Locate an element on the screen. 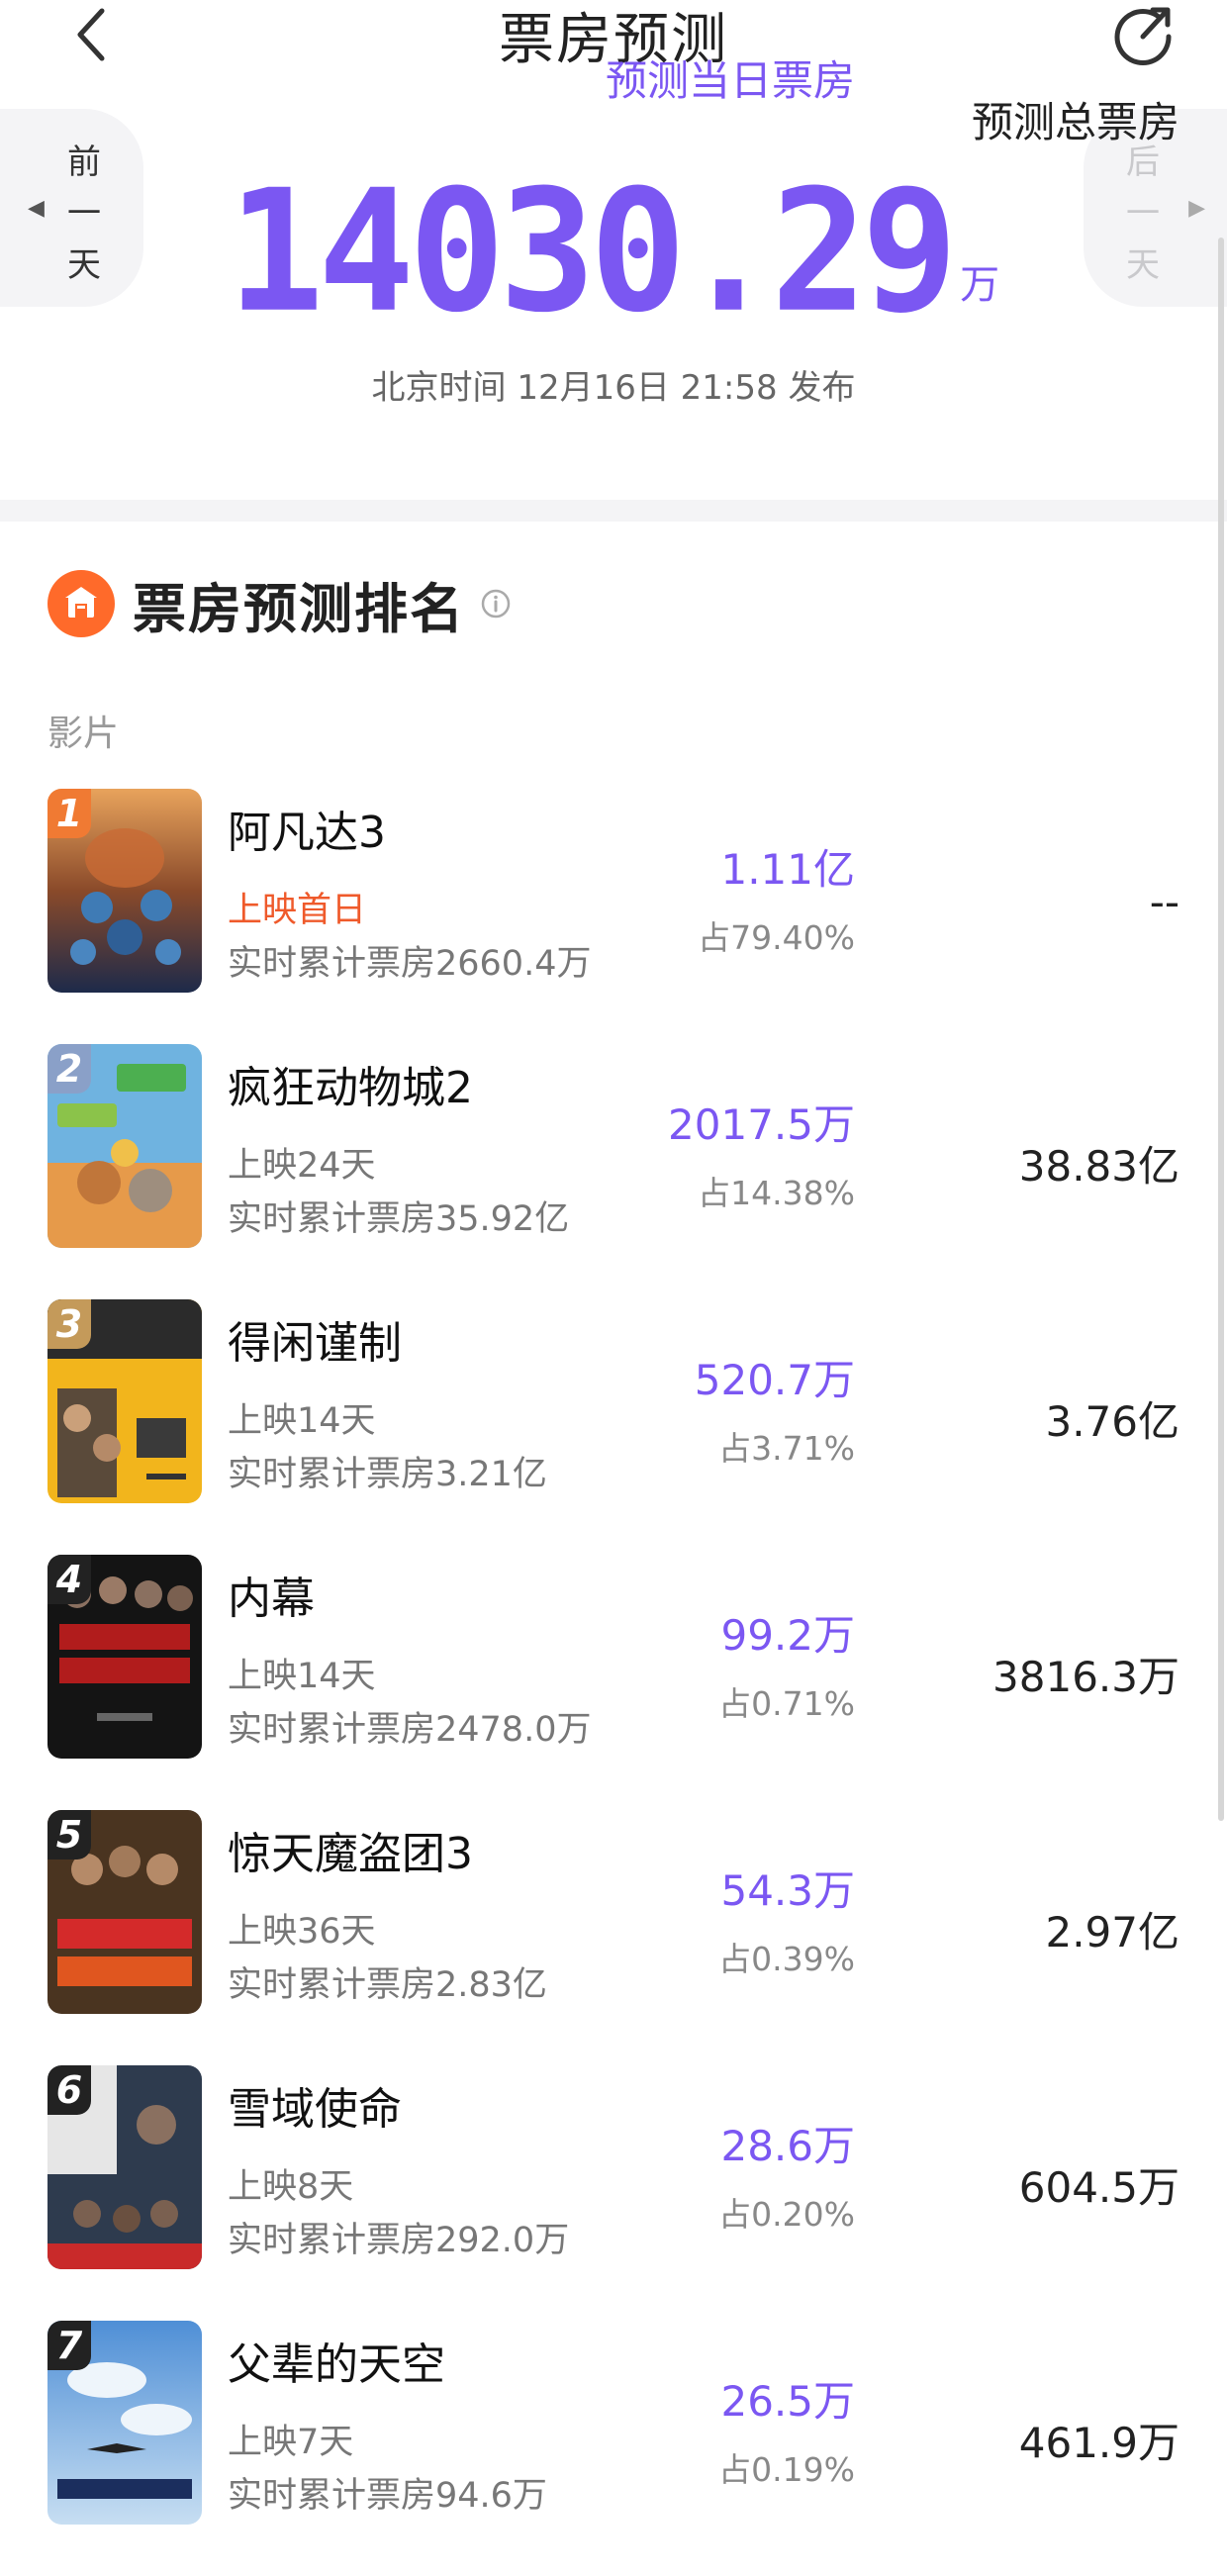  ticket-booth-icon is located at coordinates (81, 603).